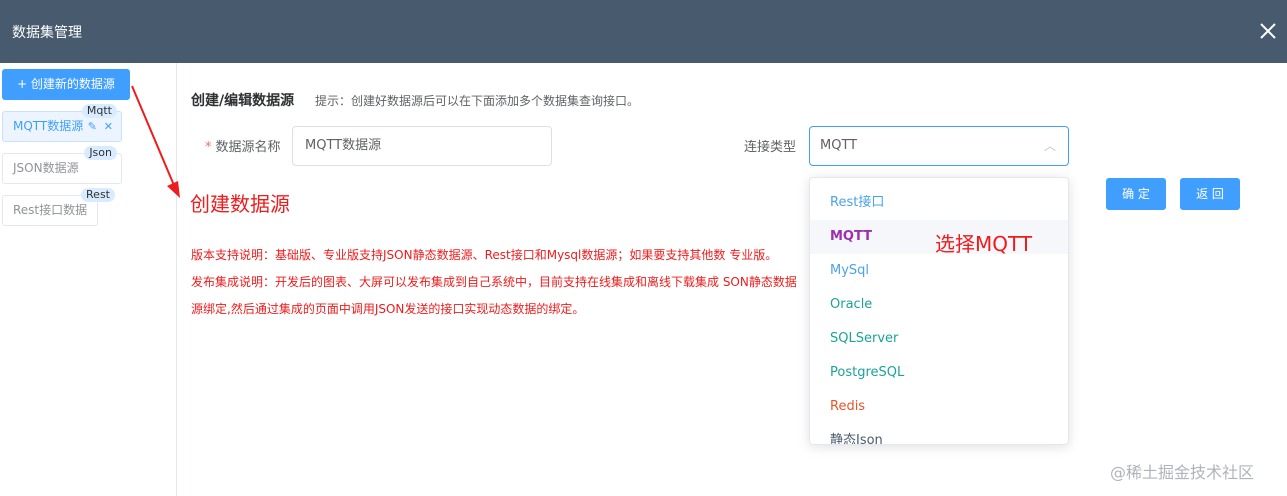 Image resolution: width=1287 pixels, height=496 pixels. Describe the element at coordinates (248, 147) in the screenshot. I see `datasource-name-label-text: 数据源名称` at that location.